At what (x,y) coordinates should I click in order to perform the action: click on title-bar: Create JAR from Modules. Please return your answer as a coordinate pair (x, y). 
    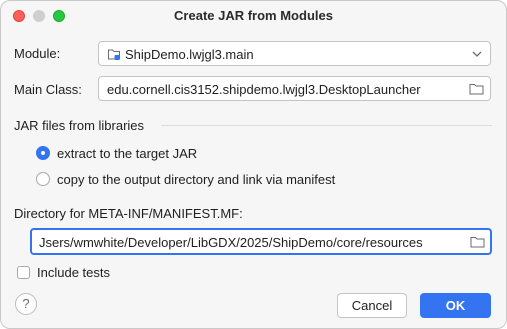
    Looking at the image, I should click on (253, 17).